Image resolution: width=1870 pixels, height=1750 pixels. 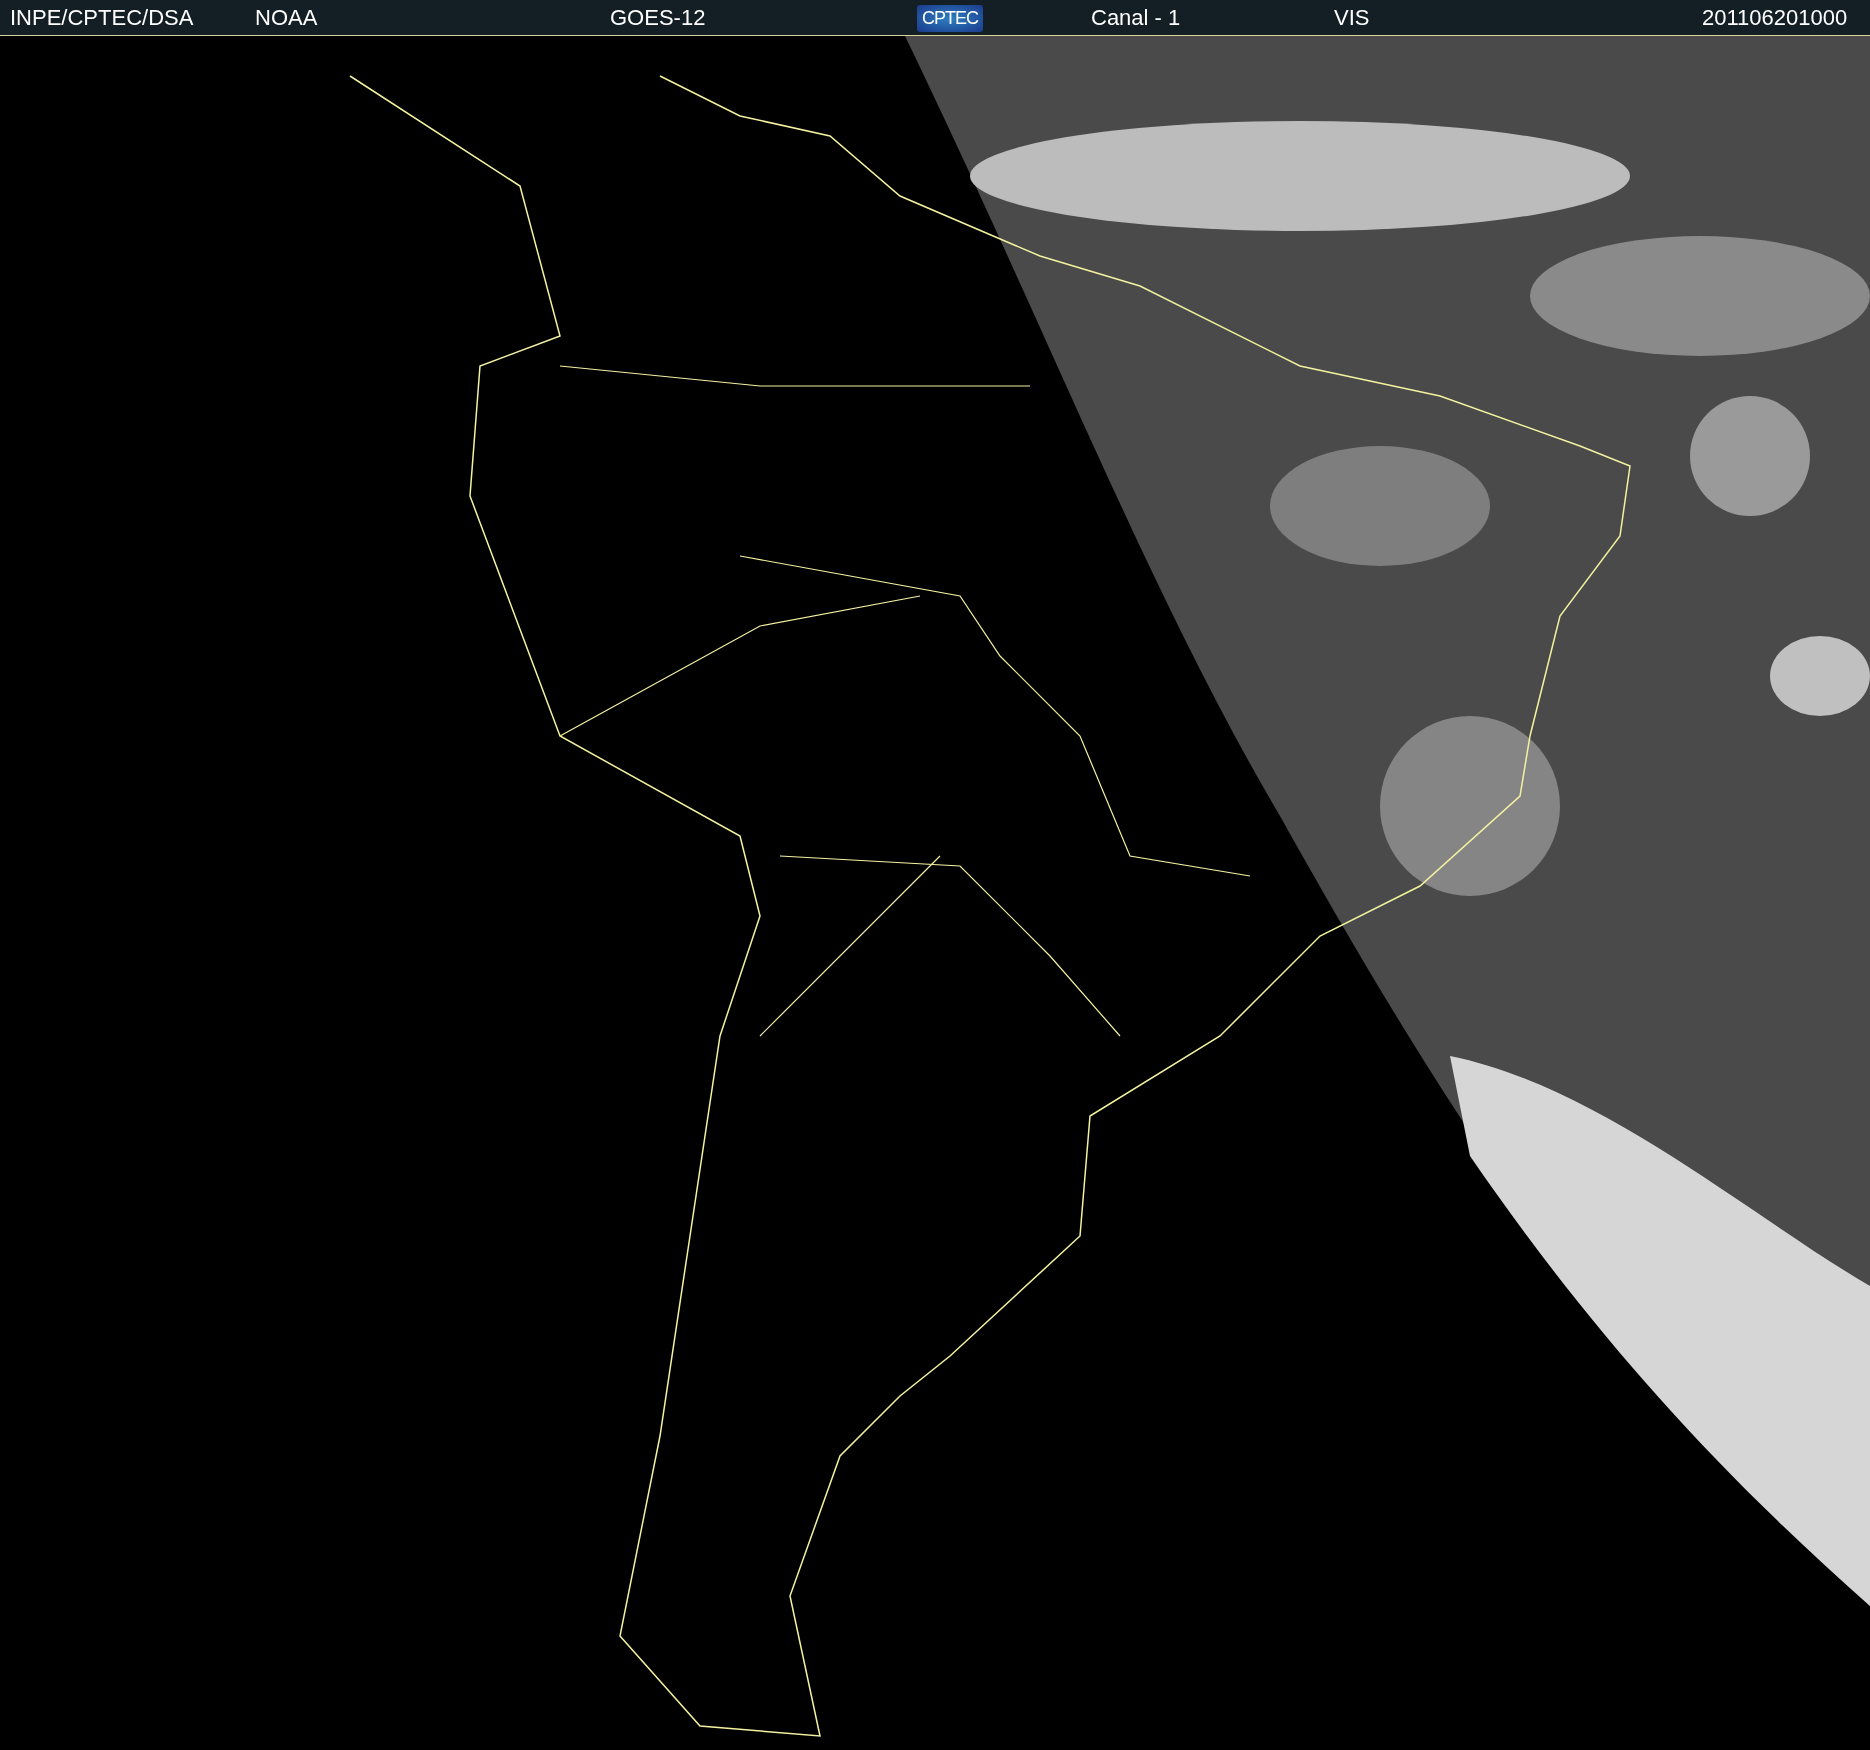 What do you see at coordinates (286, 17) in the screenshot?
I see `agency-label: NOAA` at bounding box center [286, 17].